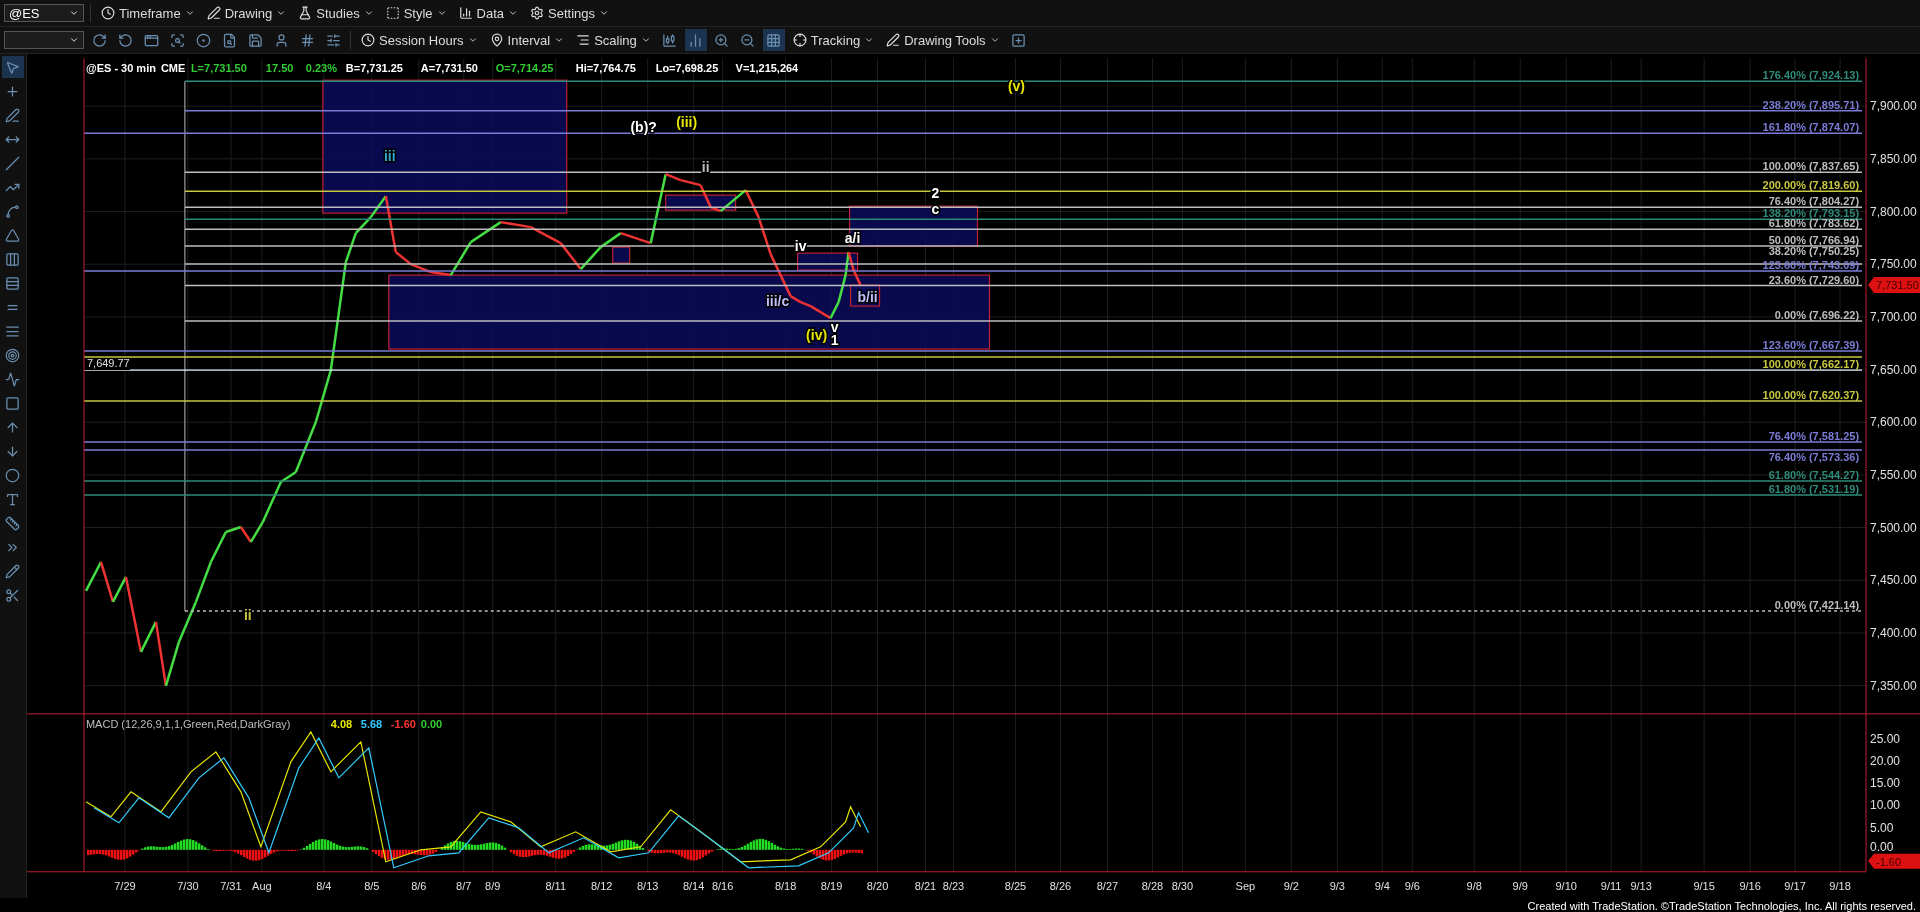  Describe the element at coordinates (570, 13) in the screenshot. I see `toolbar-menu-button: Settings` at that location.